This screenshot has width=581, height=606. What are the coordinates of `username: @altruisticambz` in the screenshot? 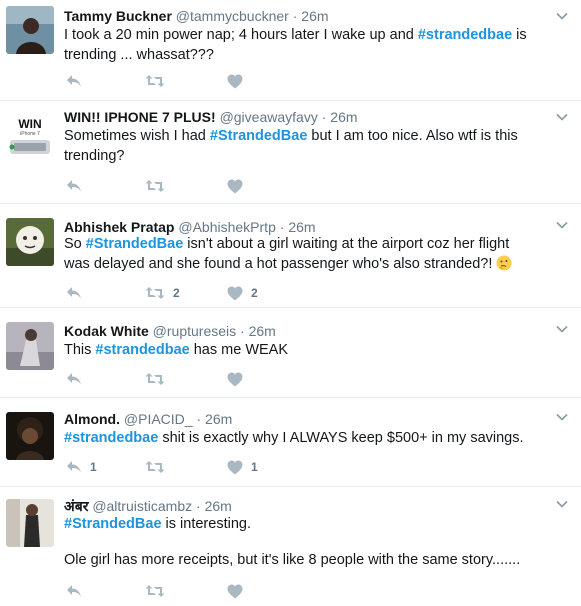 It's located at (142, 506).